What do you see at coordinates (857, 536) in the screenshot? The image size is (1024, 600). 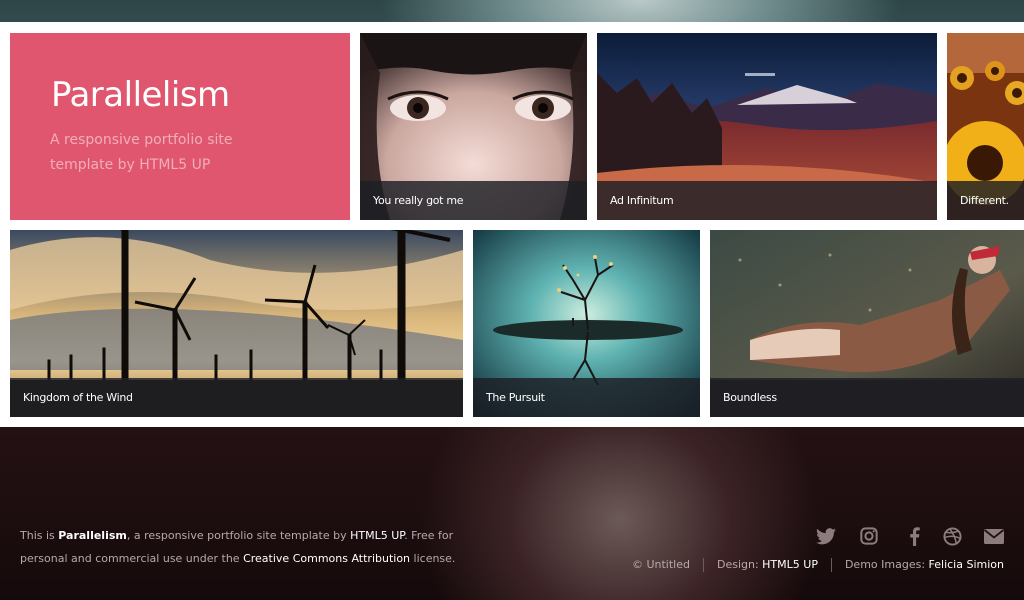 I see `instagram-icon` at bounding box center [857, 536].